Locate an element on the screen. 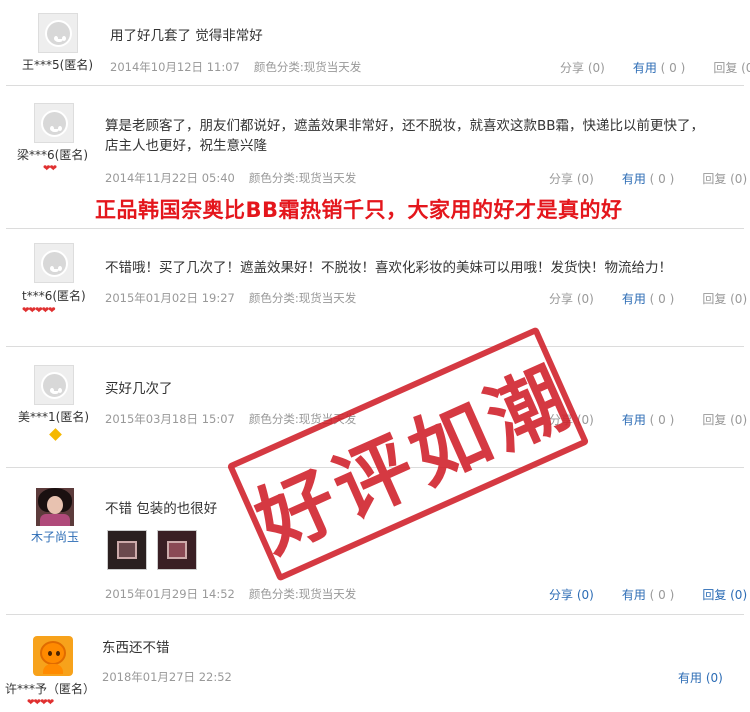 The width and height of the screenshot is (750, 712). review-meta: 2015年01月29日 14:52 颜色分类:现货当天发 is located at coordinates (230, 594).